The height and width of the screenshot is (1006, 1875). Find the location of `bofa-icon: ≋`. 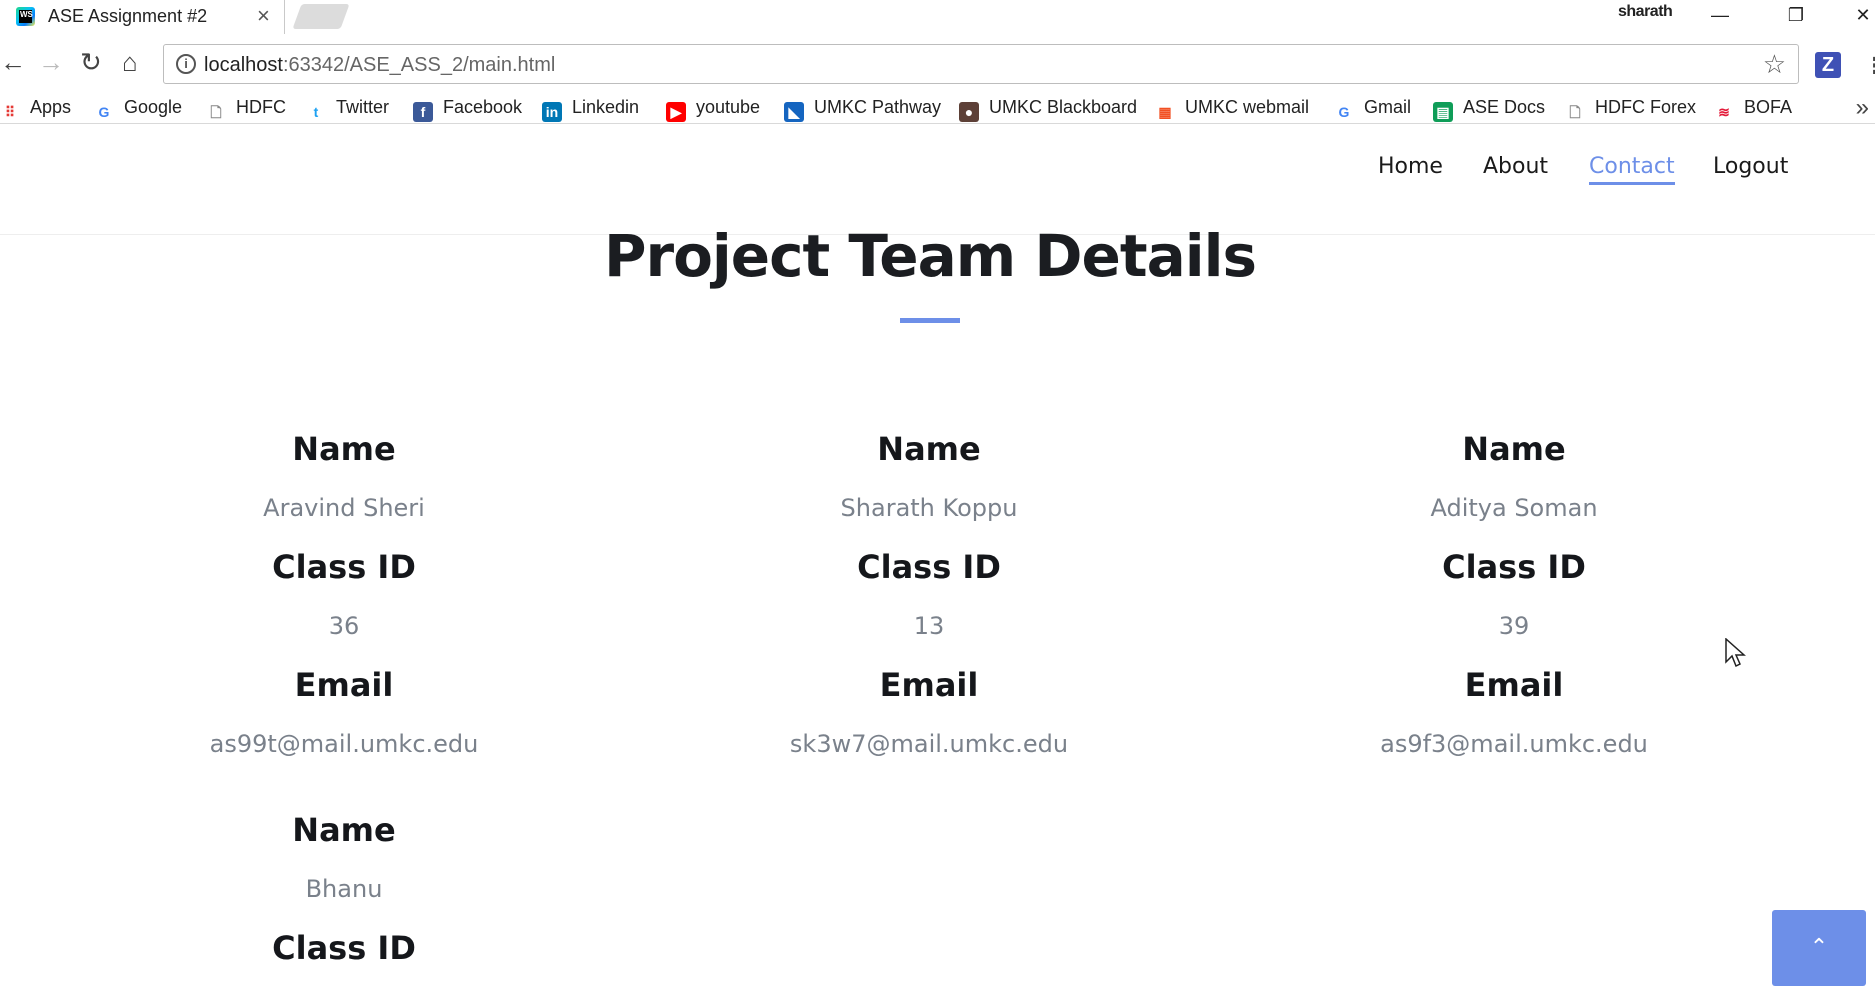

bofa-icon: ≋ is located at coordinates (1724, 112).